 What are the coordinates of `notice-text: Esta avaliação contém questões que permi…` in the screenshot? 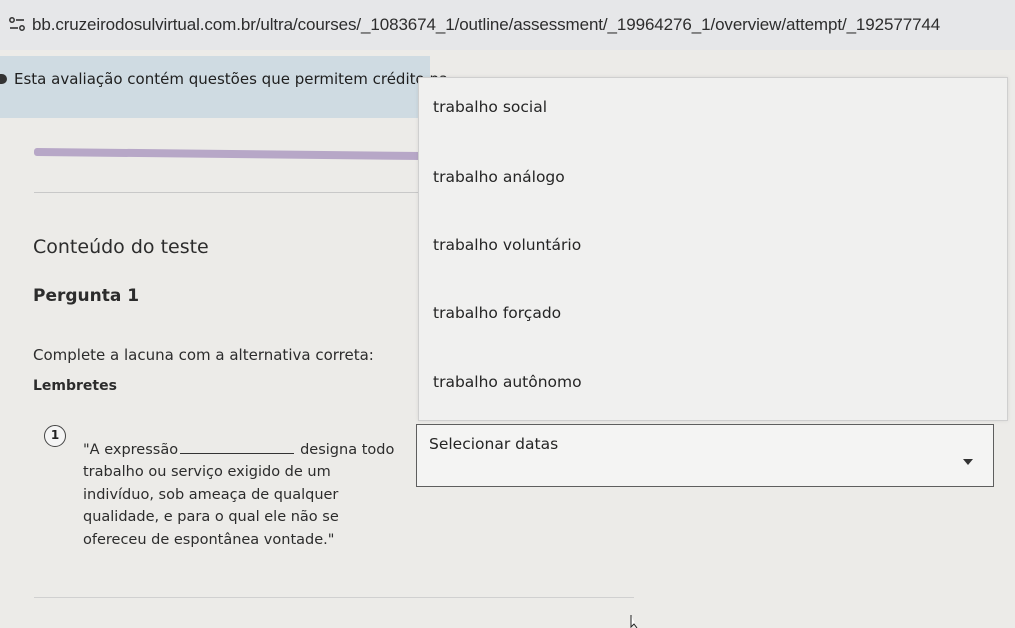 It's located at (231, 79).